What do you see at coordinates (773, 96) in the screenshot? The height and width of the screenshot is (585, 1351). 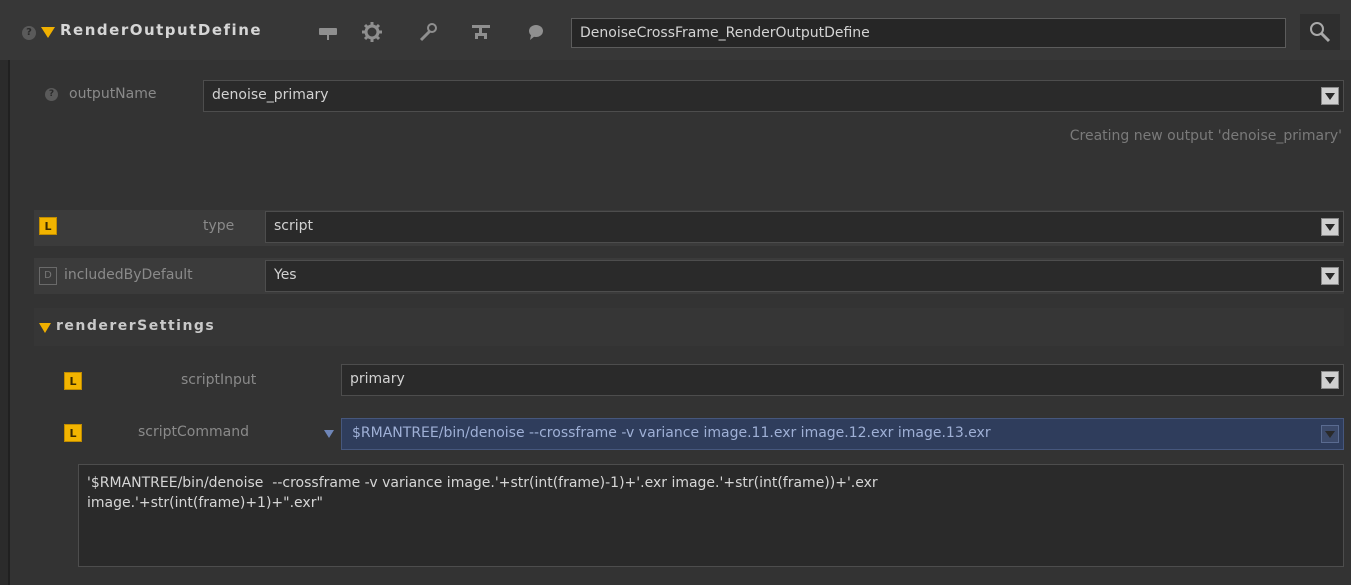 I see `output-name-combo: denoise_primary` at bounding box center [773, 96].